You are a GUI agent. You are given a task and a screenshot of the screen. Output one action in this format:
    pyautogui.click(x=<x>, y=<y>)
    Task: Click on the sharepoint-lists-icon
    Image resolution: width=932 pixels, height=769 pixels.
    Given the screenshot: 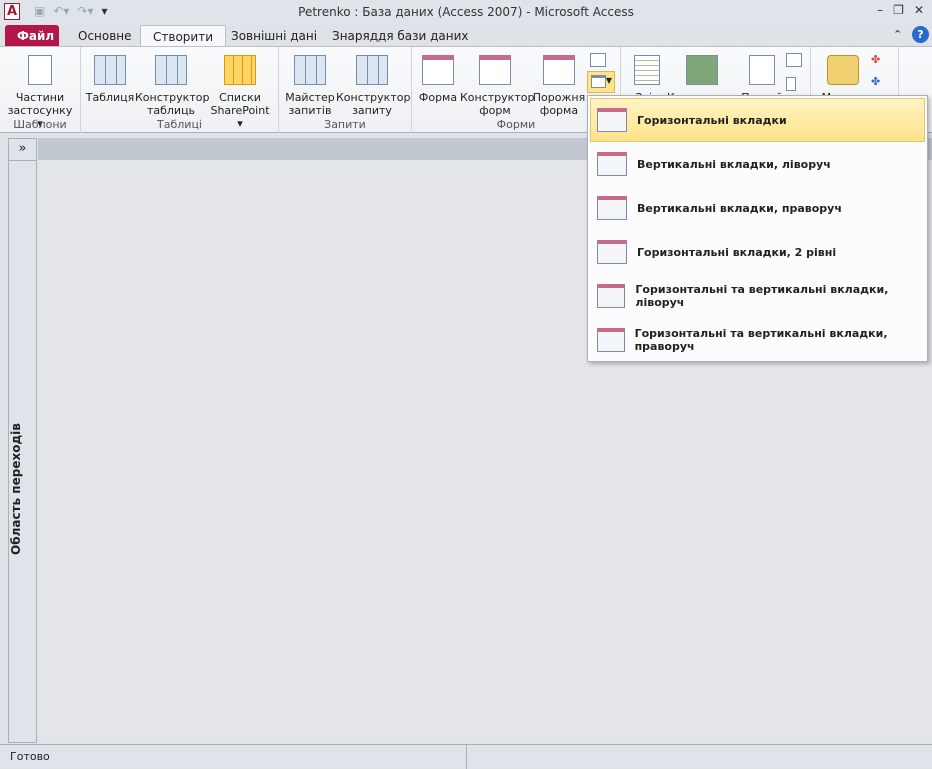 What is the action you would take?
    pyautogui.click(x=240, y=70)
    